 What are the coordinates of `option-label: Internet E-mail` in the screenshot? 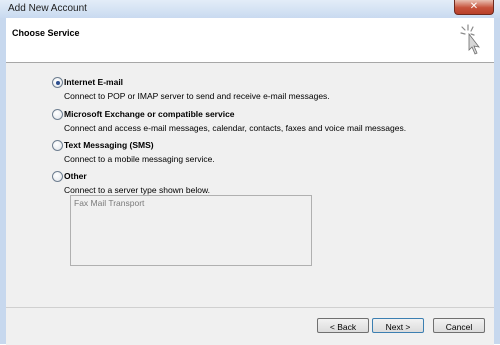 It's located at (94, 82).